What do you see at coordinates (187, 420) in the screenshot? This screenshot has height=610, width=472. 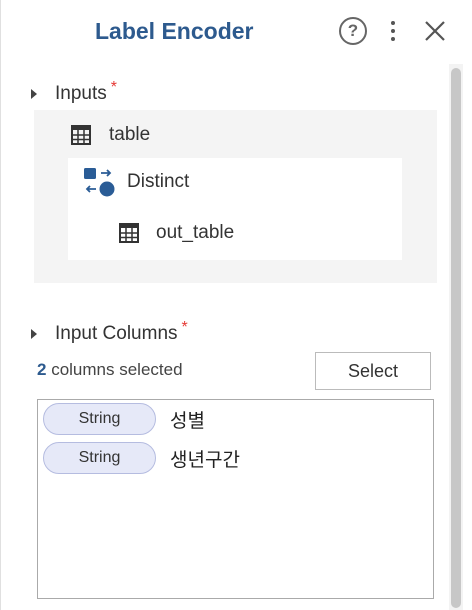 I see `column-name: 성별` at bounding box center [187, 420].